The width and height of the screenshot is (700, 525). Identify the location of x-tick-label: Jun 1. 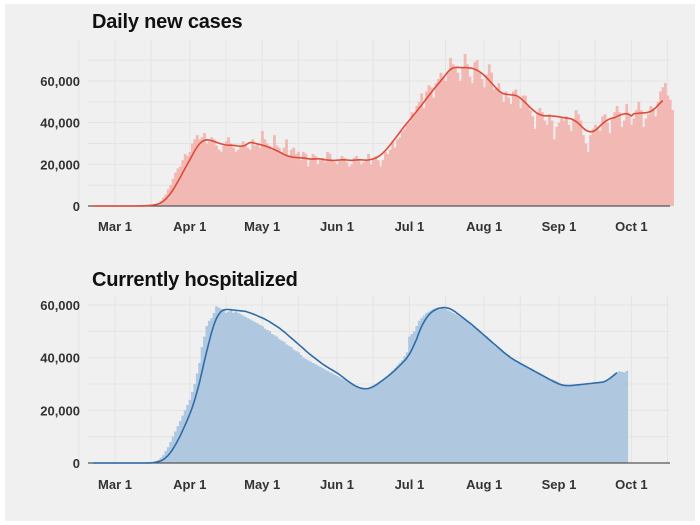
(337, 226).